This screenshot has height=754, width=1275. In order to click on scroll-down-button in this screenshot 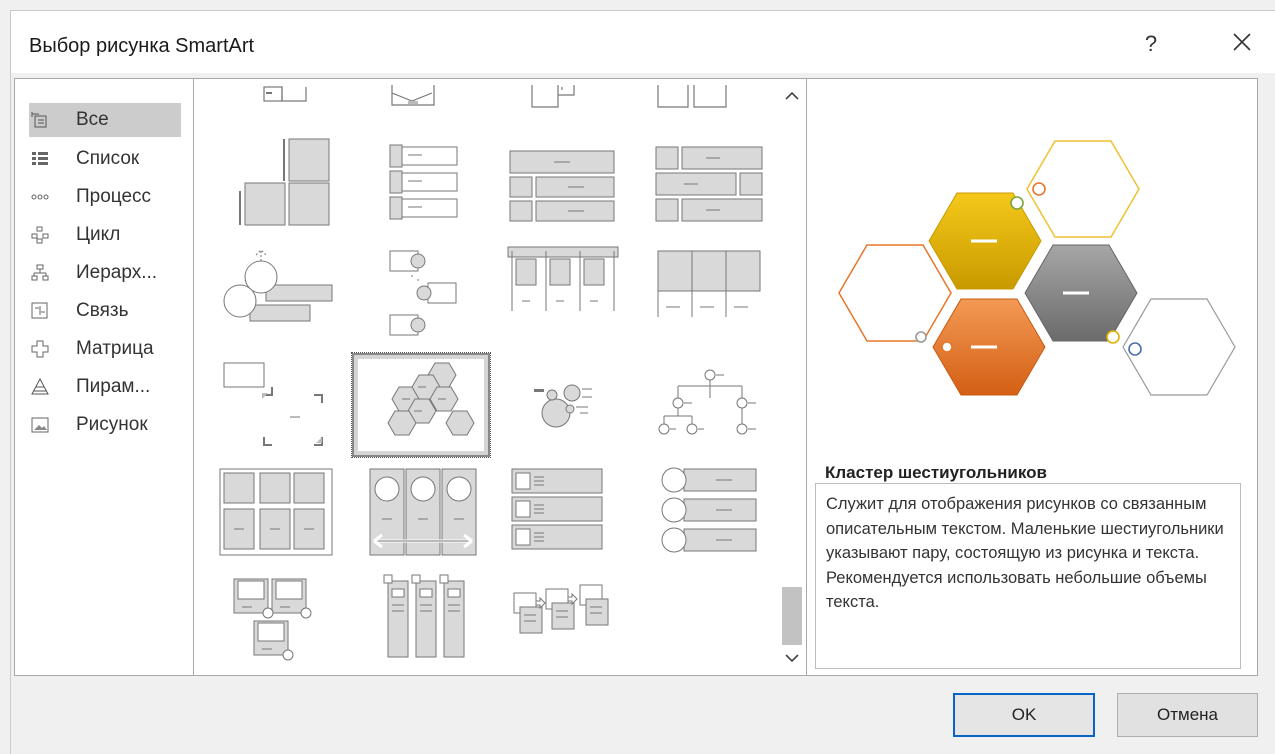, I will do `click(792, 659)`.